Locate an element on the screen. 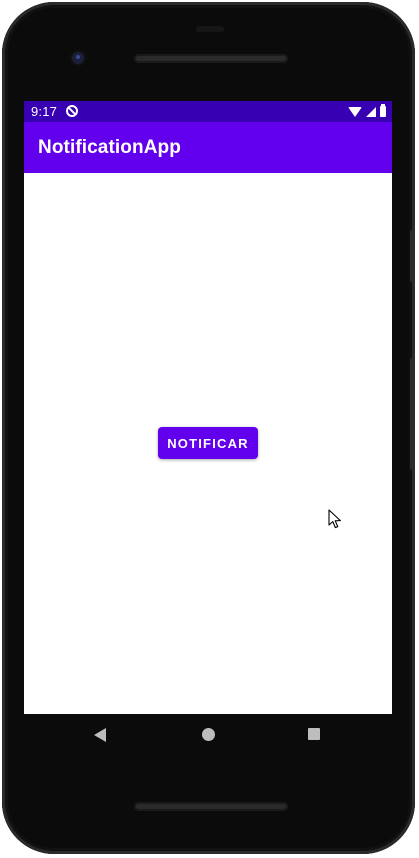  back-icon is located at coordinates (100, 735).